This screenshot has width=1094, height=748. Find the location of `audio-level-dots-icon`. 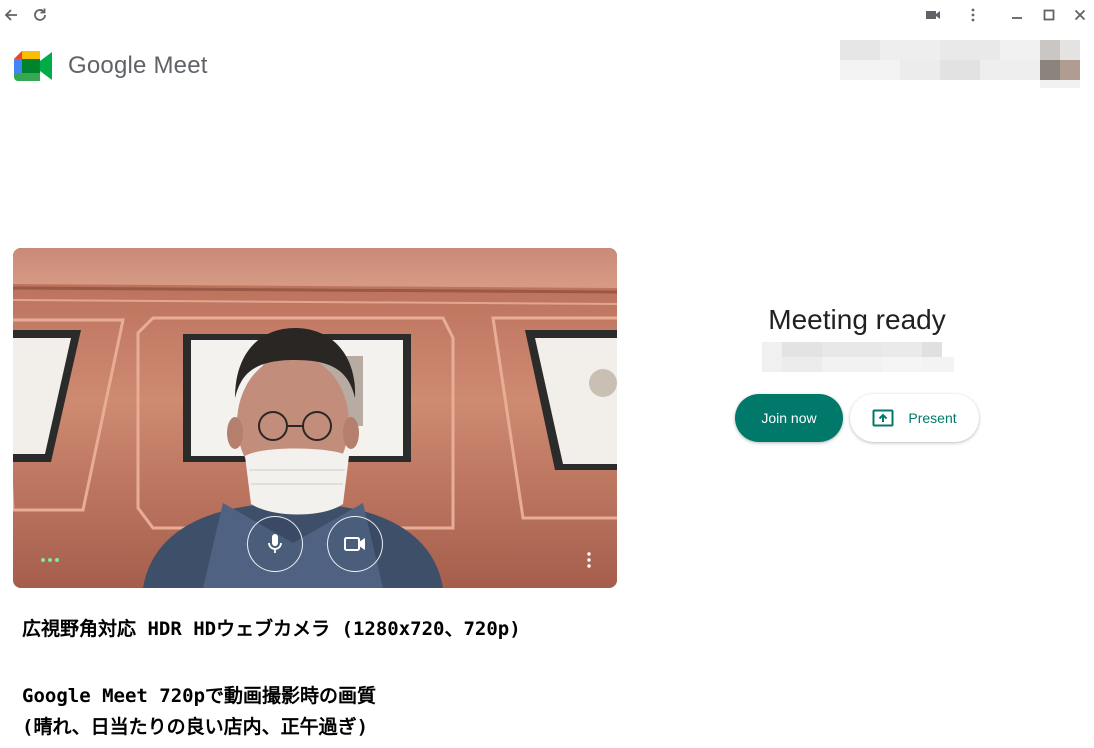

audio-level-dots-icon is located at coordinates (50, 560).